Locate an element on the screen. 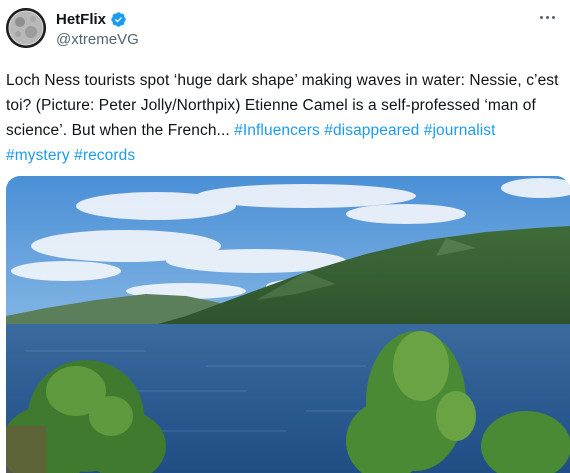 The width and height of the screenshot is (570, 473). avatar is located at coordinates (26, 28).